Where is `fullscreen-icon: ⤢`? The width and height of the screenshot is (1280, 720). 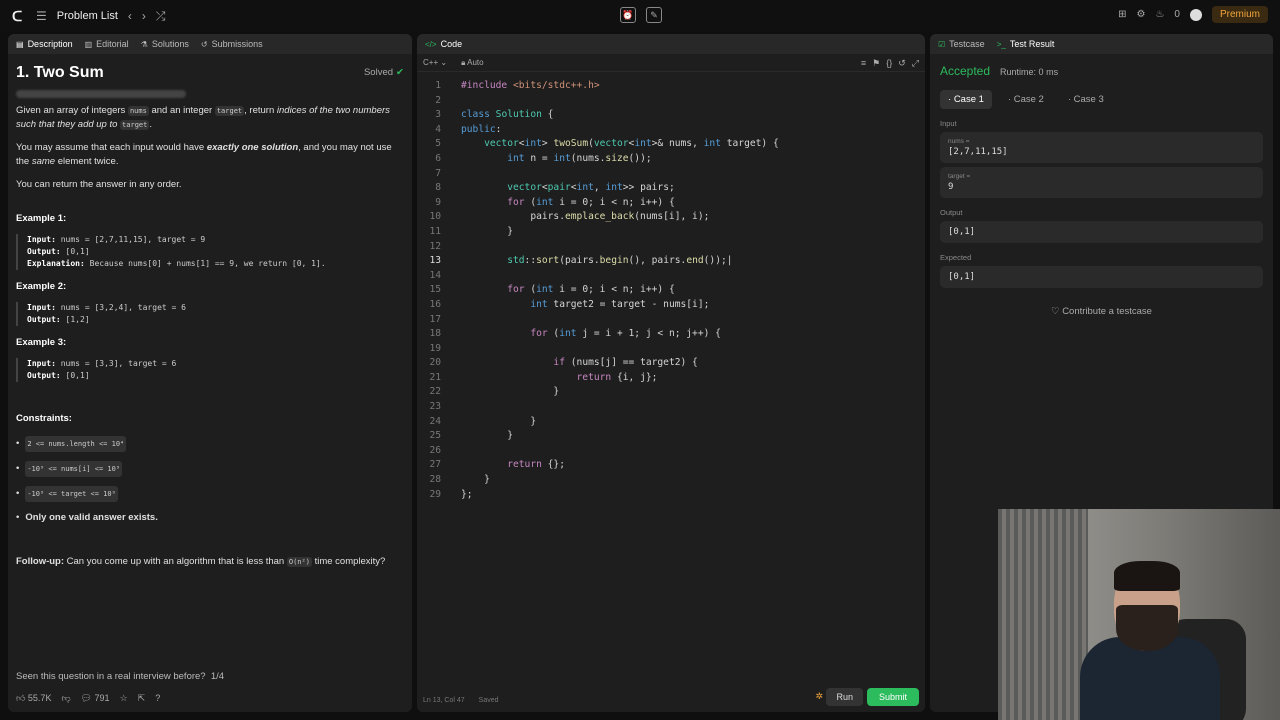
fullscreen-icon: ⤢ is located at coordinates (915, 63).